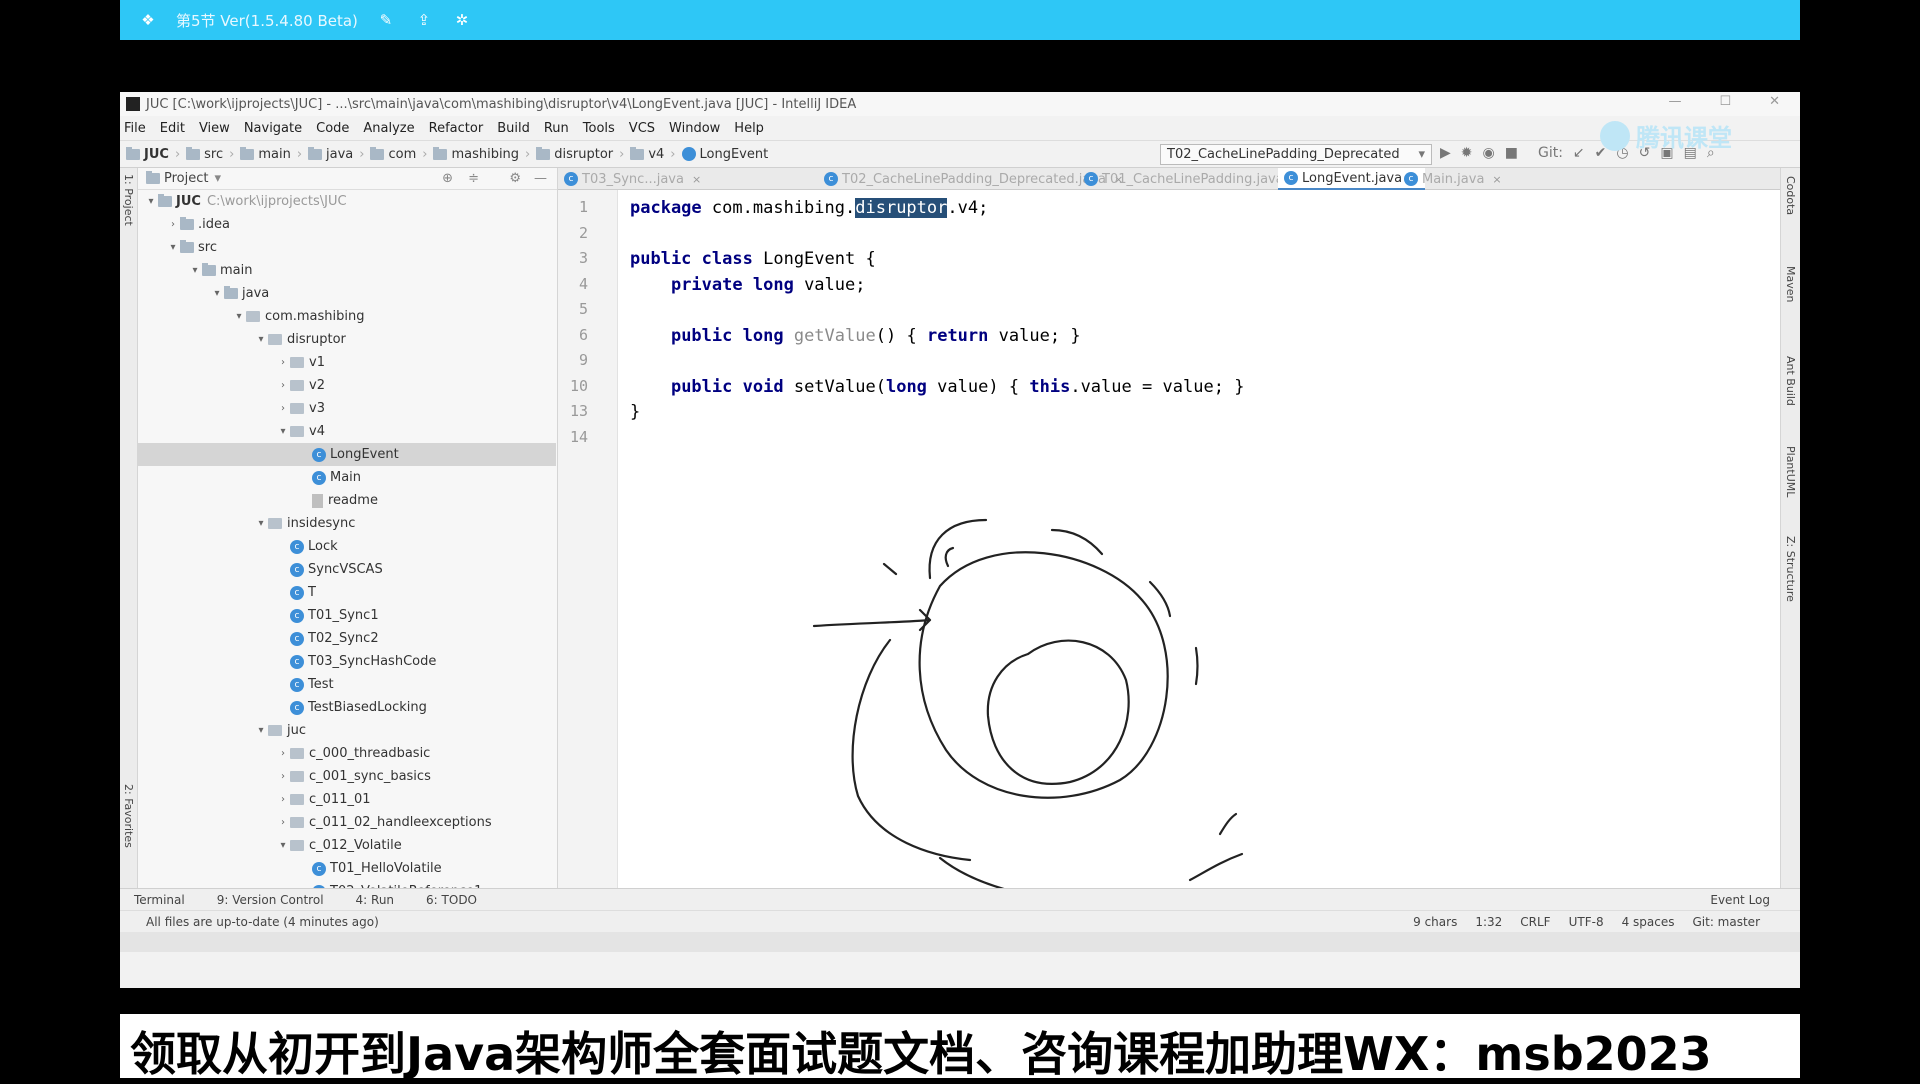  What do you see at coordinates (347, 270) in the screenshot?
I see `tree-item: ▾ main` at bounding box center [347, 270].